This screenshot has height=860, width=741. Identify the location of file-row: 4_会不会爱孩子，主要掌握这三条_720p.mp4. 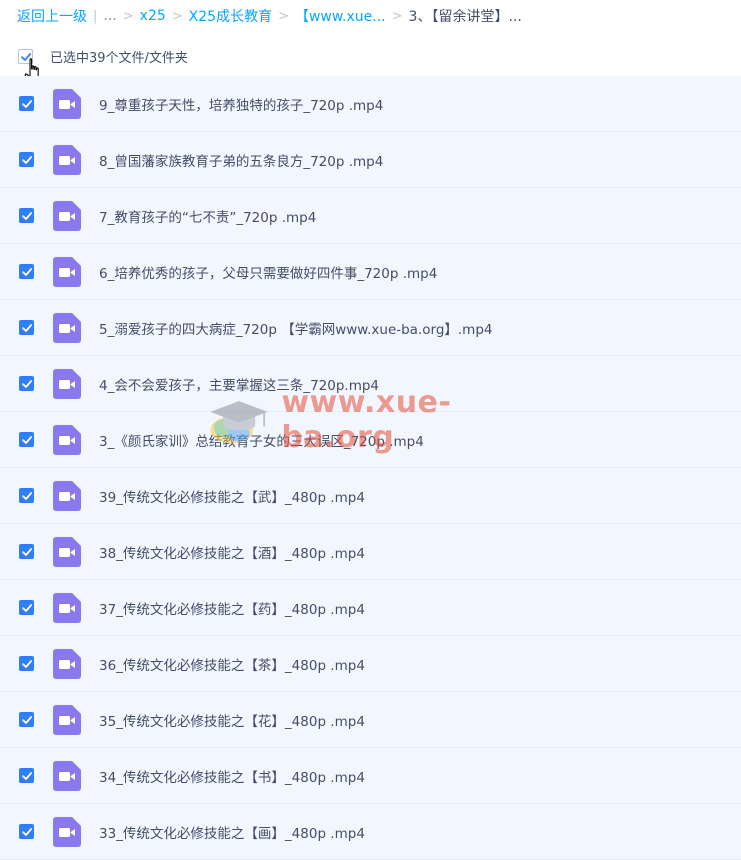
(370, 384).